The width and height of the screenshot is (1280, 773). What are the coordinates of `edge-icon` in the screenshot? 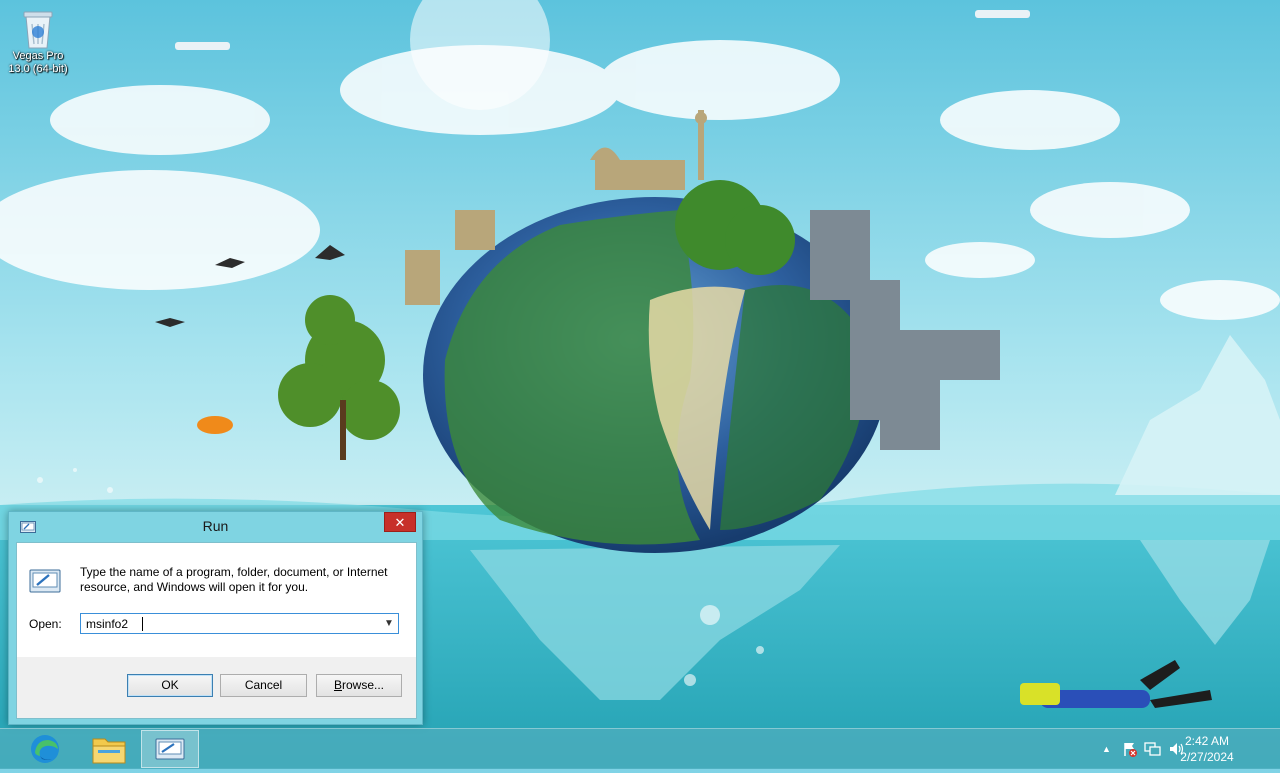 It's located at (45, 749).